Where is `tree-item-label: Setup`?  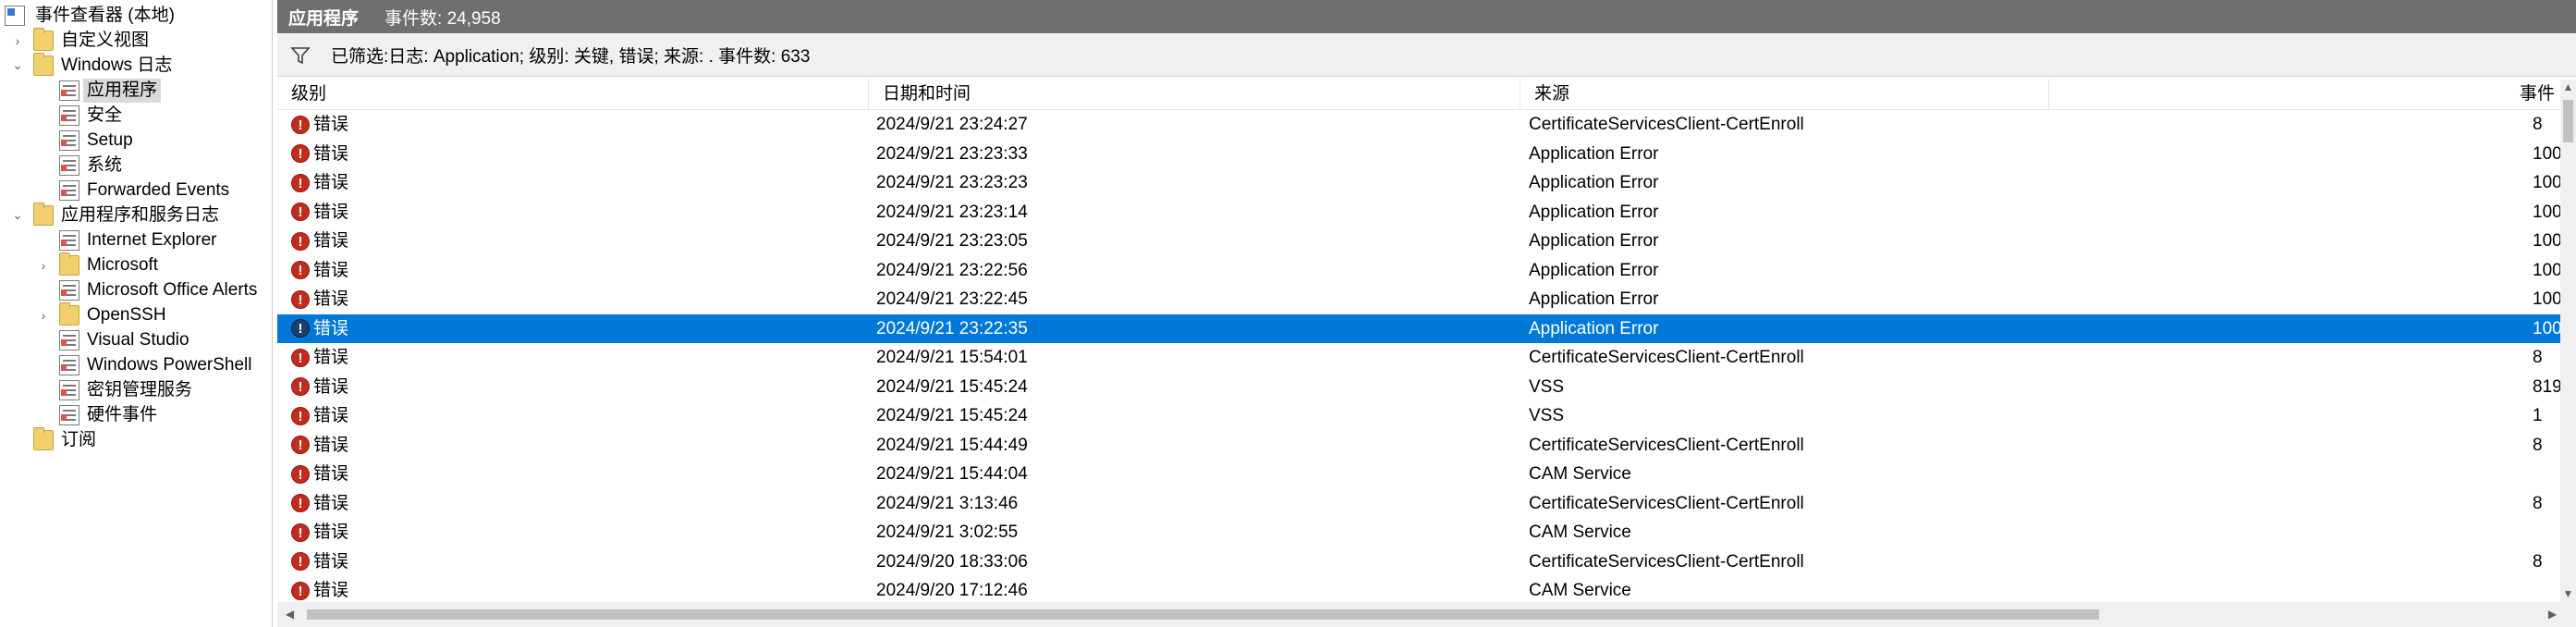
tree-item-label: Setup is located at coordinates (110, 140).